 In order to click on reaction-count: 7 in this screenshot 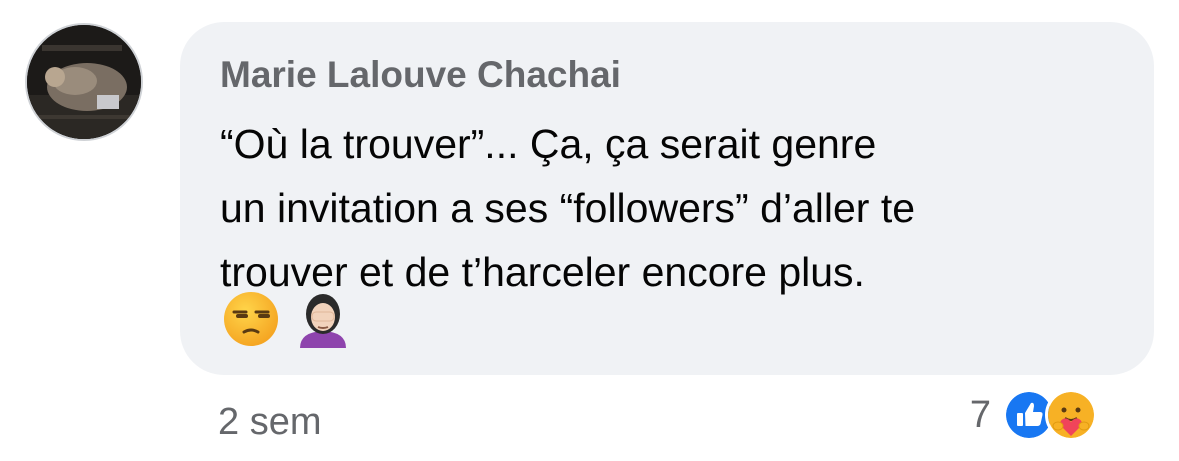, I will do `click(980, 415)`.